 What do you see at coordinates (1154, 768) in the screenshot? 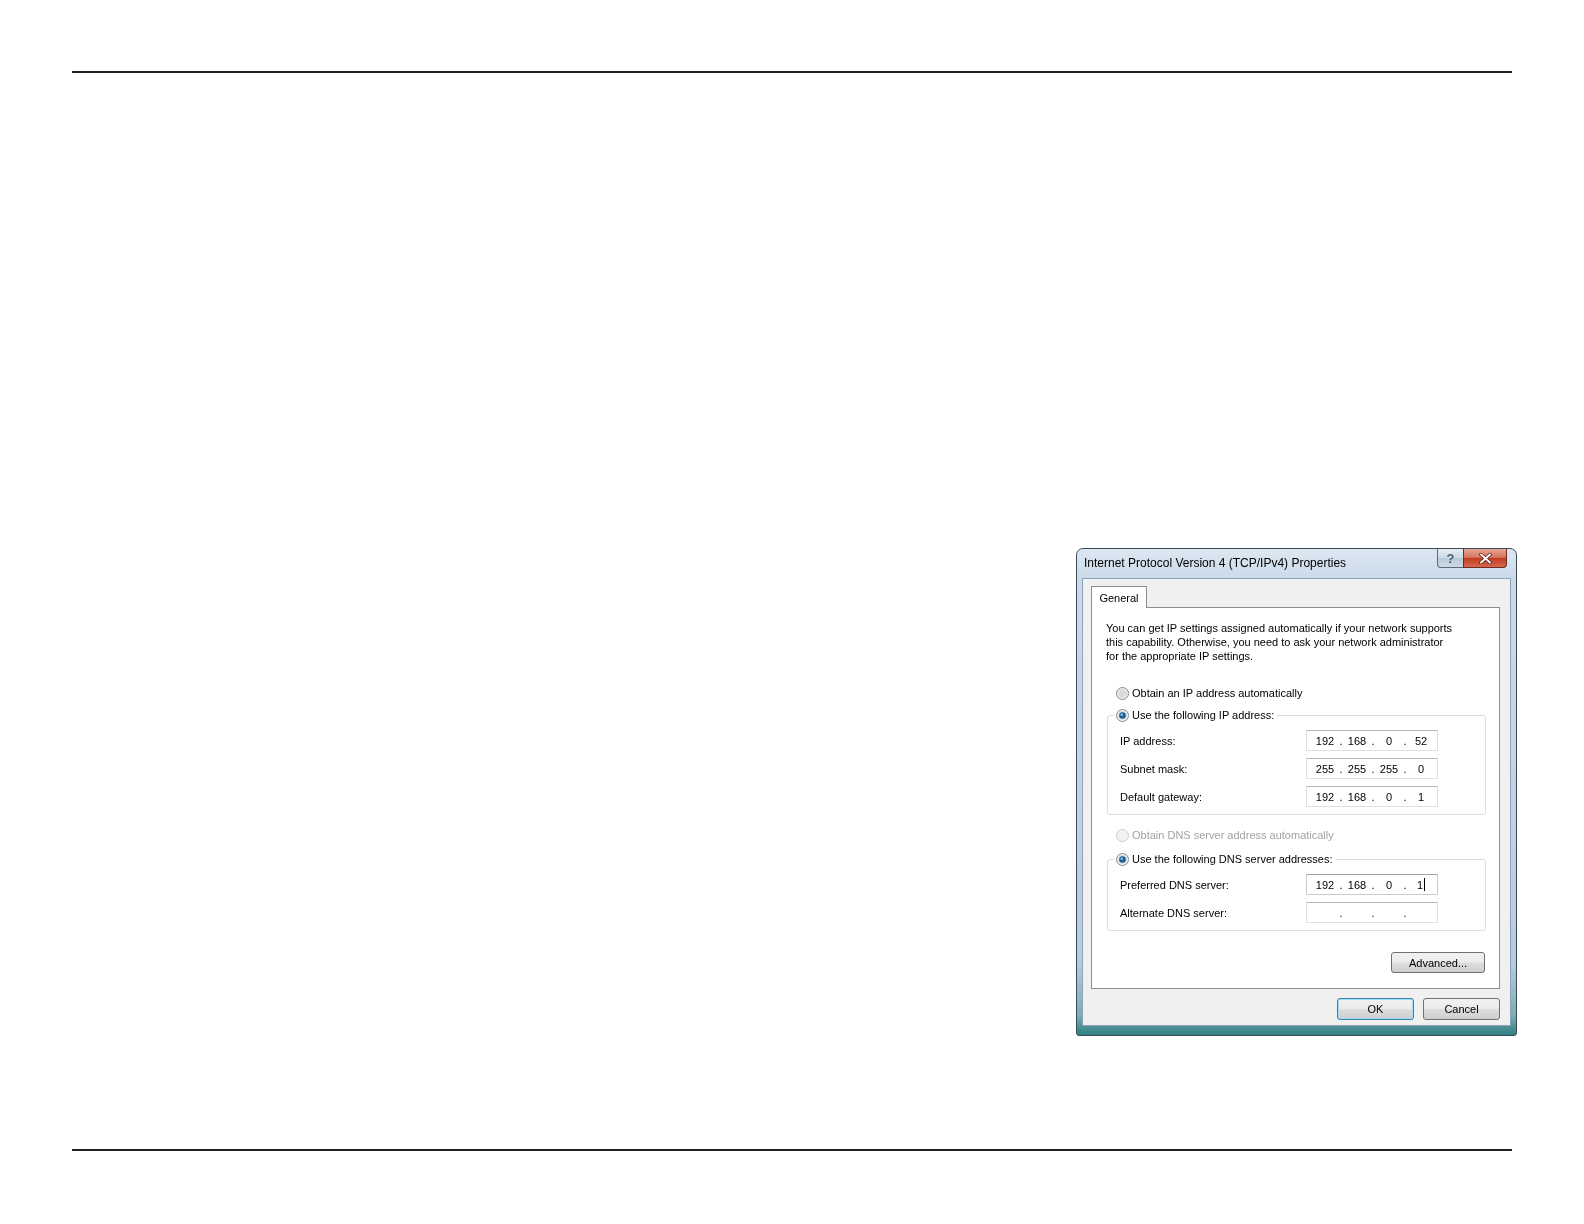
I see `field-label: Subnet mask:` at bounding box center [1154, 768].